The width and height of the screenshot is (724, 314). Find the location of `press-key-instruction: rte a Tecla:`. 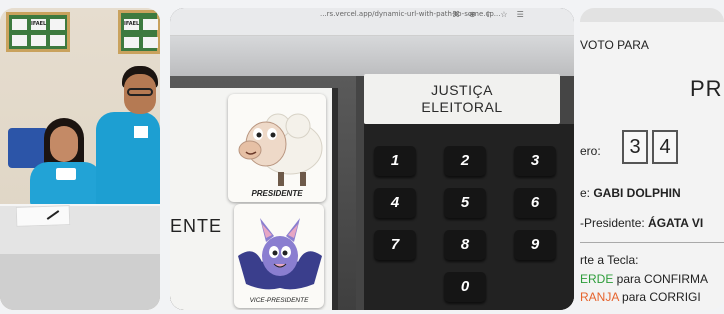

press-key-instruction: rte a Tecla: is located at coordinates (609, 260).